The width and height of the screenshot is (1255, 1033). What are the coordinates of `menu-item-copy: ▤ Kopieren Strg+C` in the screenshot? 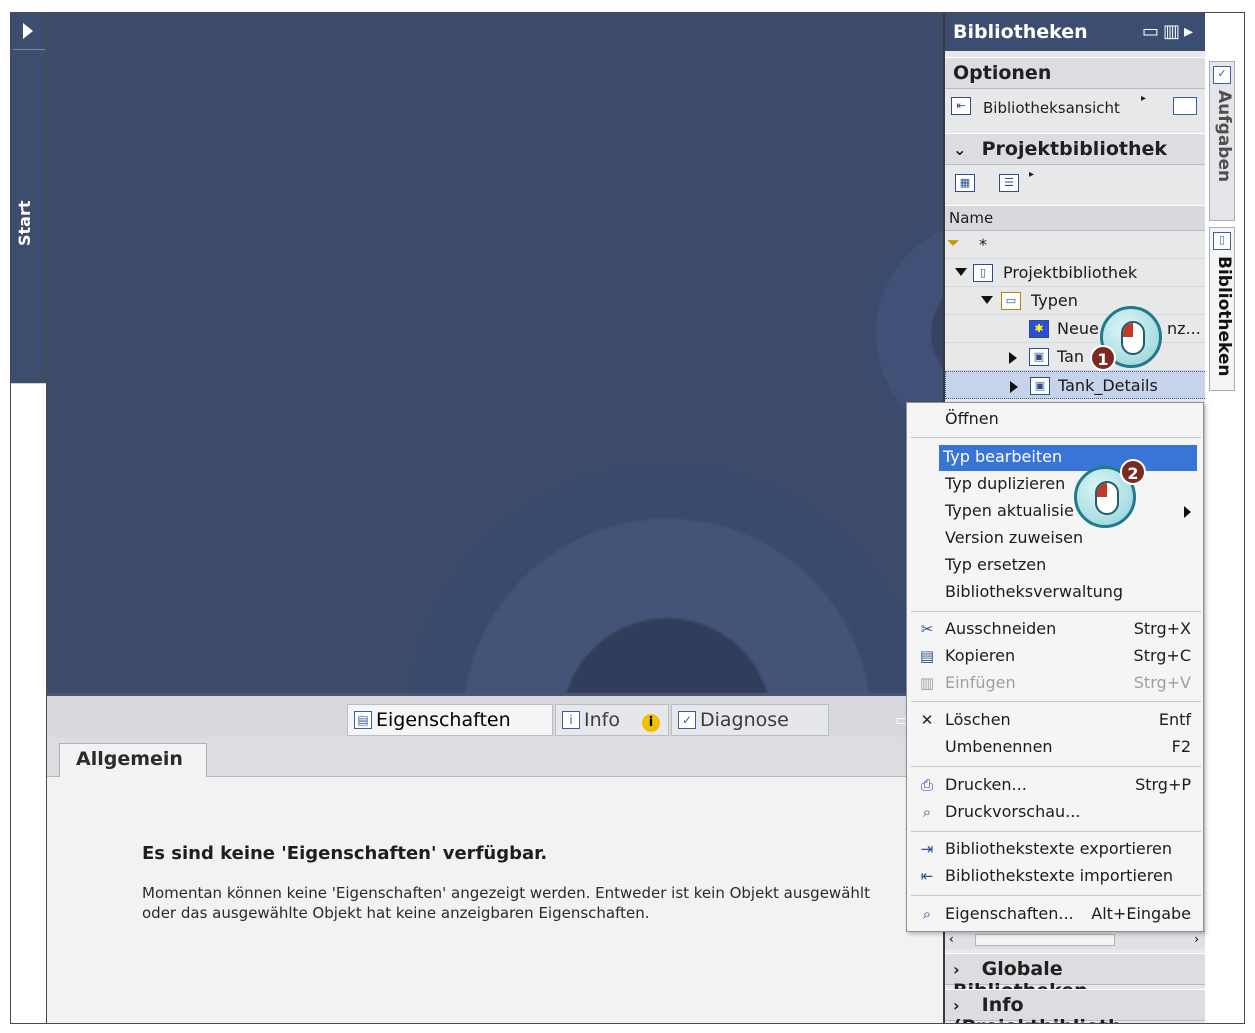 It's located at (1055, 657).